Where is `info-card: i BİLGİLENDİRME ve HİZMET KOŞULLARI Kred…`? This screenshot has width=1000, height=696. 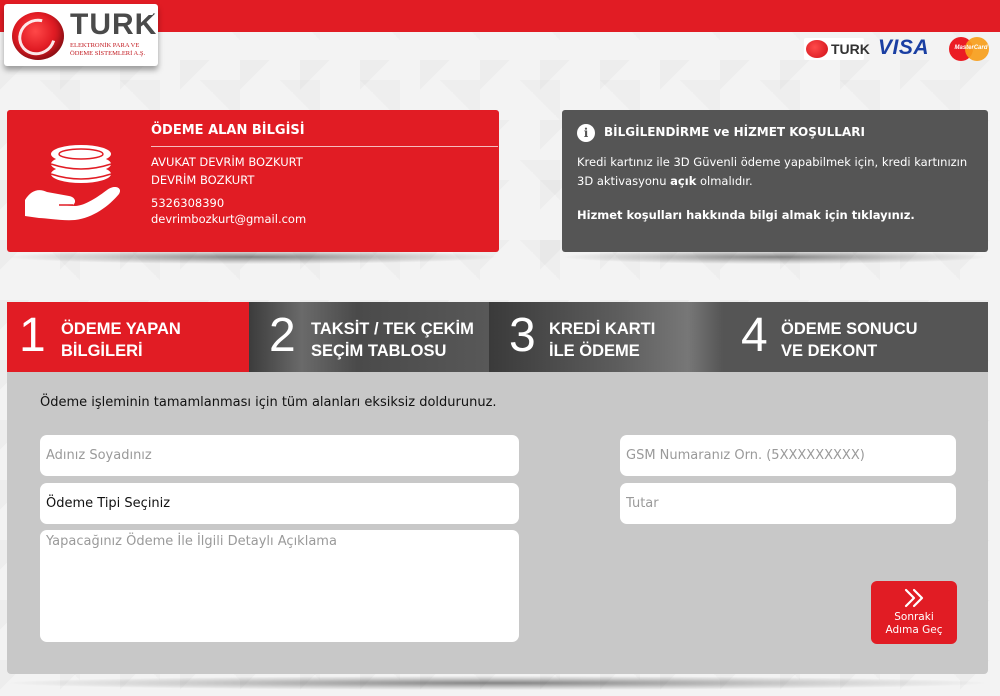 info-card: i BİLGİLENDİRME ve HİZMET KOŞULLARI Kred… is located at coordinates (775, 181).